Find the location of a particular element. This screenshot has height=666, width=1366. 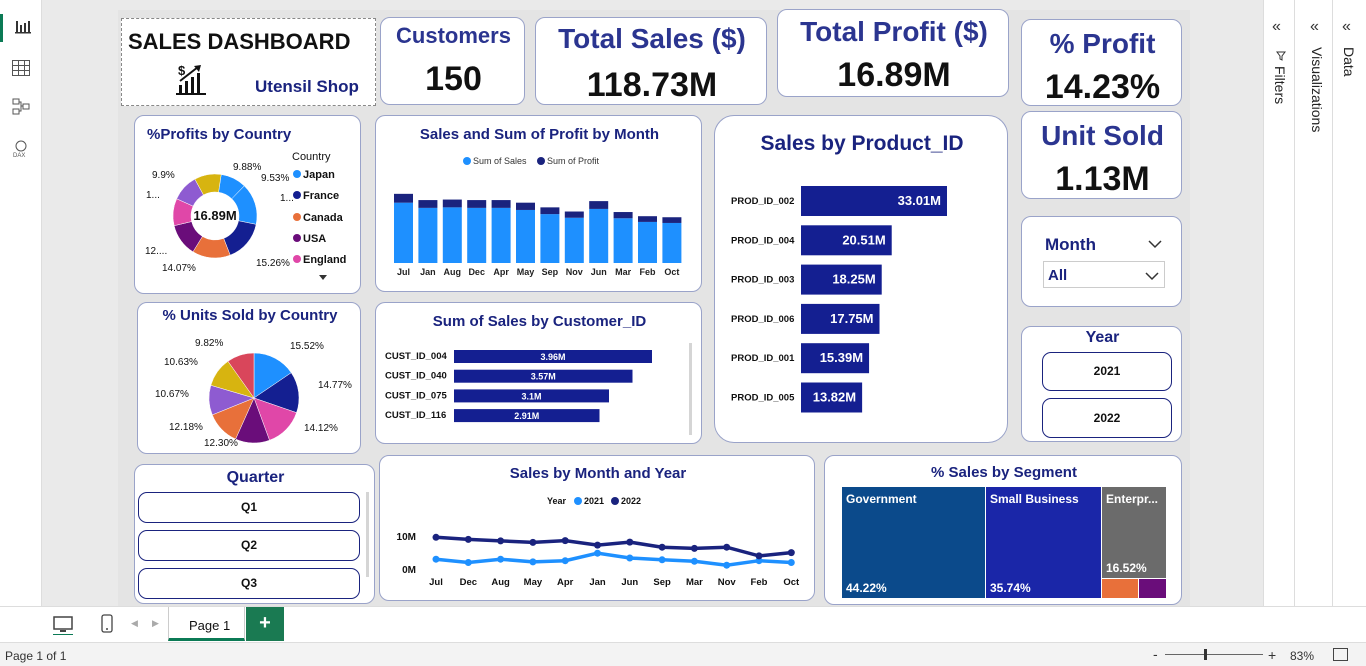

month-dropdown: All is located at coordinates (1104, 274).